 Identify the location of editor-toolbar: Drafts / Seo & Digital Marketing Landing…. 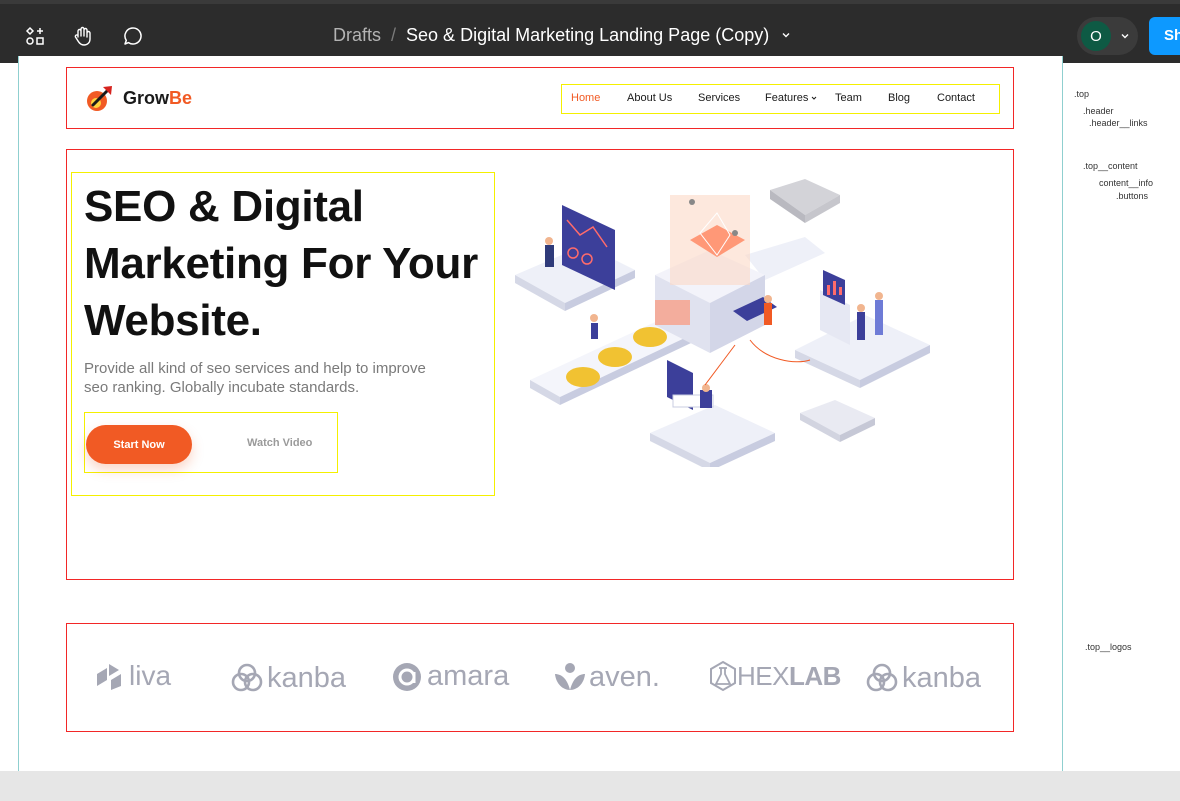
(590, 31).